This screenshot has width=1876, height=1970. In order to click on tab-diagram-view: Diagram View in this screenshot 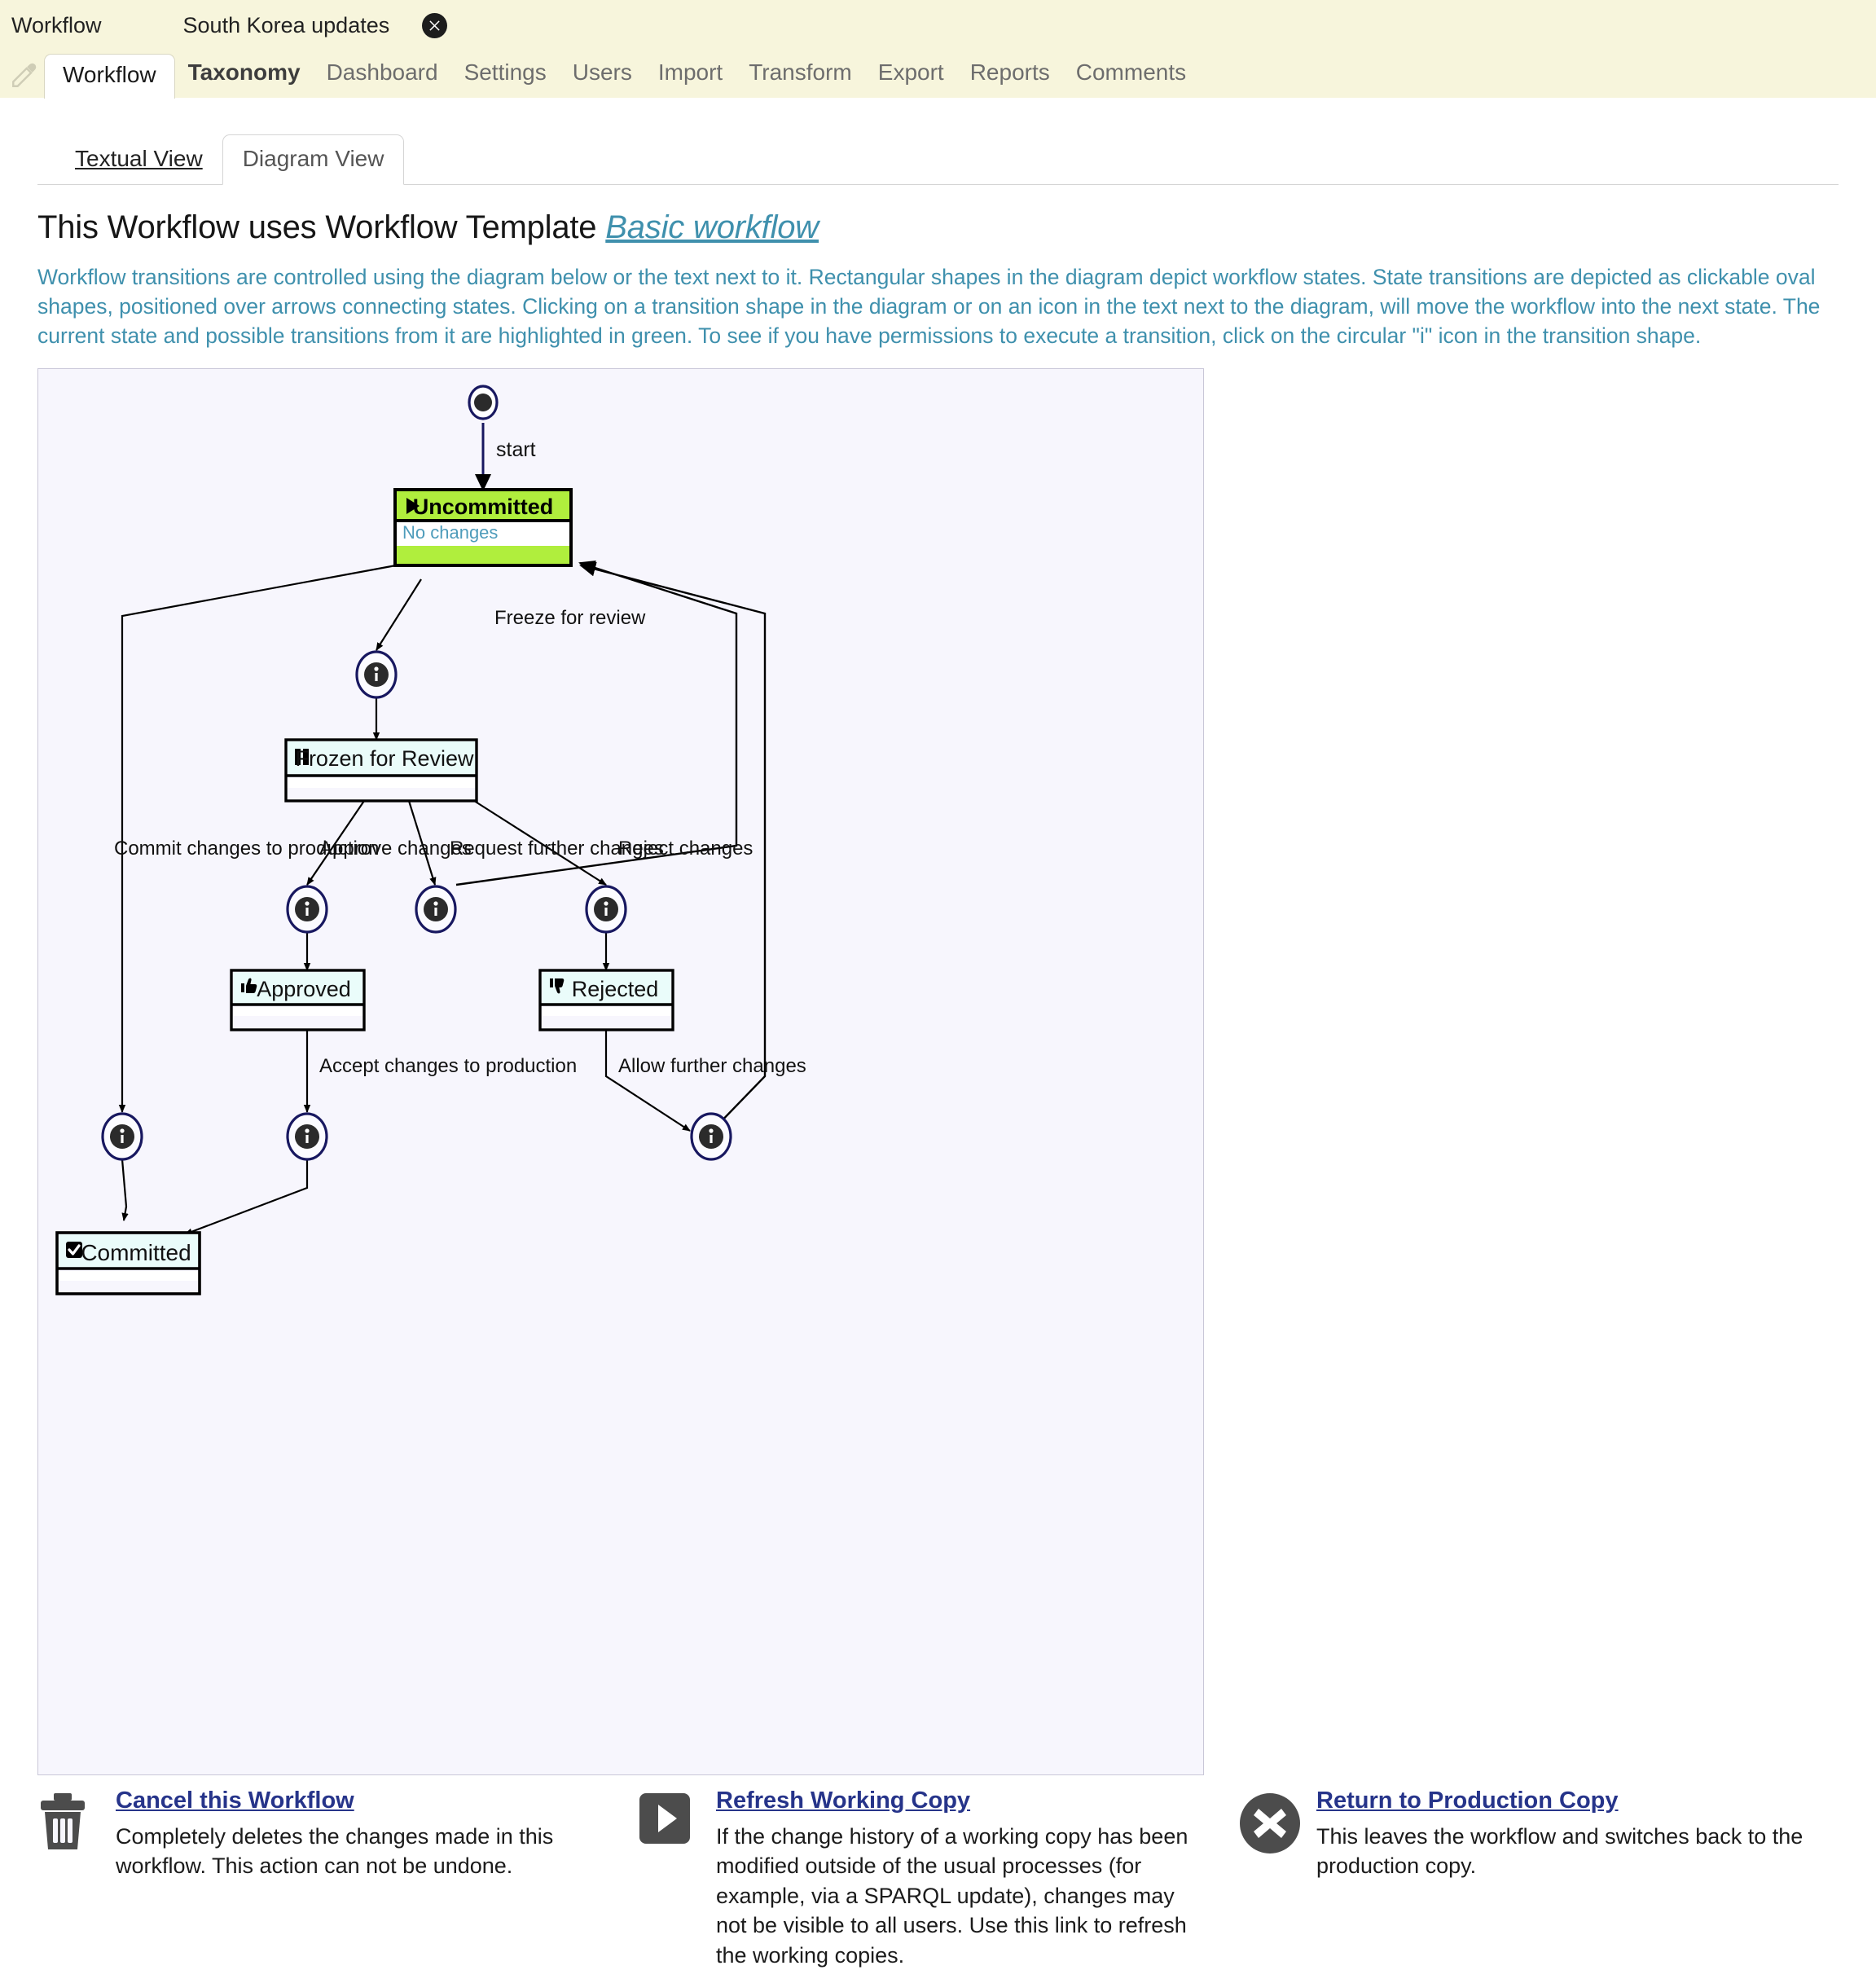, I will do `click(313, 159)`.